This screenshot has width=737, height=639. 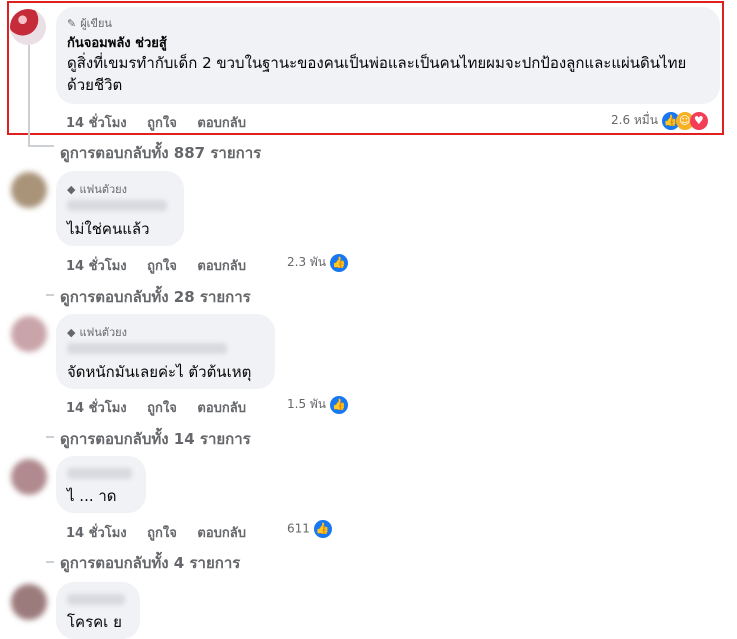 I want to click on view-replies: ดูการตอบกลับทั้ง 14 รายการ, so click(x=155, y=439).